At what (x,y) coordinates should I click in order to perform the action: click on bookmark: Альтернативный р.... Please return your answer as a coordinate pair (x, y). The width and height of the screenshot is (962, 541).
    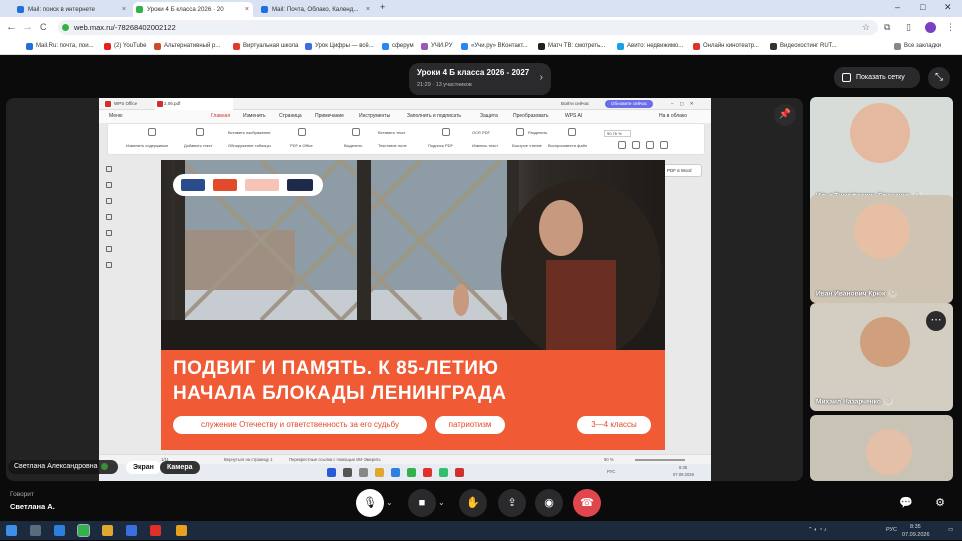
    Looking at the image, I should click on (187, 46).